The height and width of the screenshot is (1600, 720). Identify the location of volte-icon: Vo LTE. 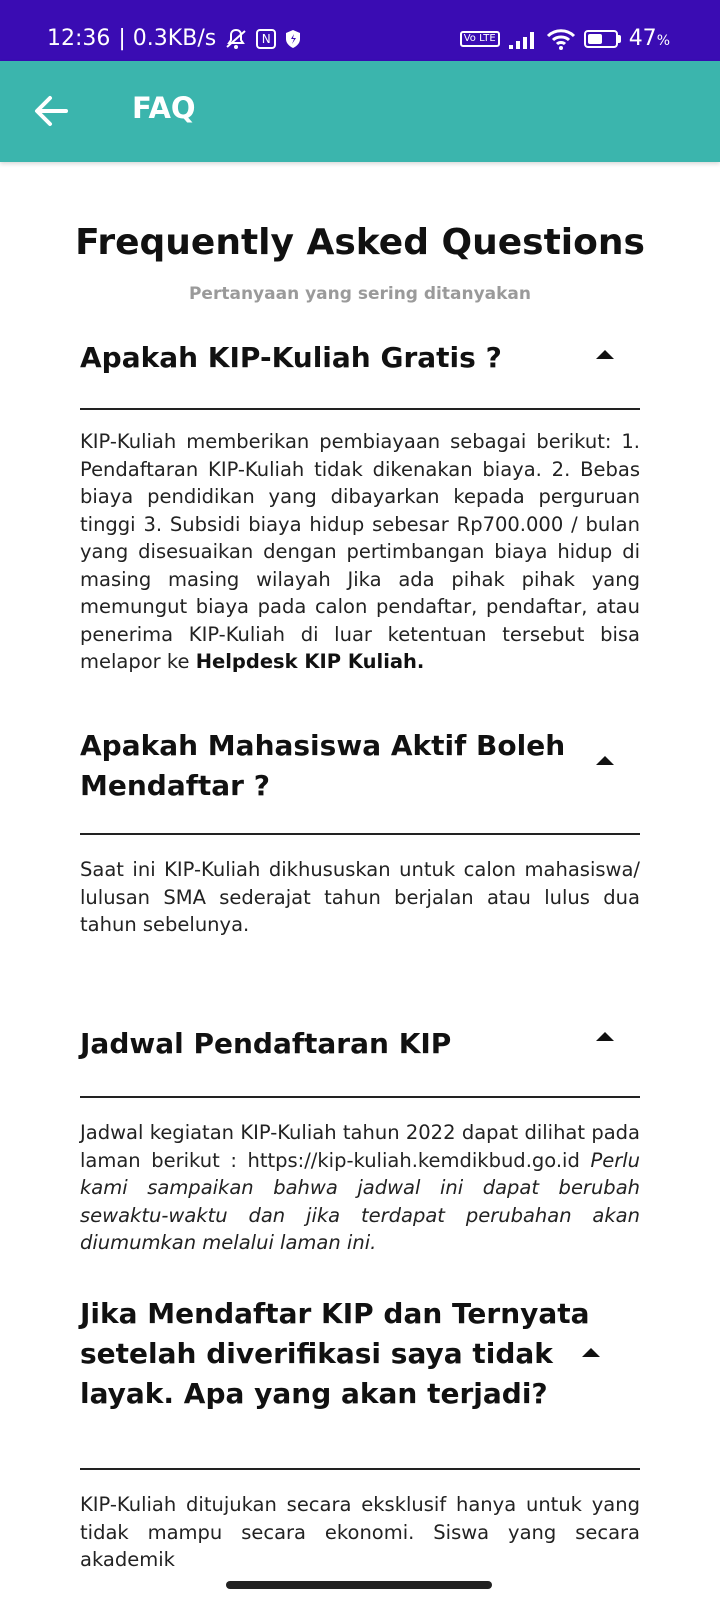
(479, 38).